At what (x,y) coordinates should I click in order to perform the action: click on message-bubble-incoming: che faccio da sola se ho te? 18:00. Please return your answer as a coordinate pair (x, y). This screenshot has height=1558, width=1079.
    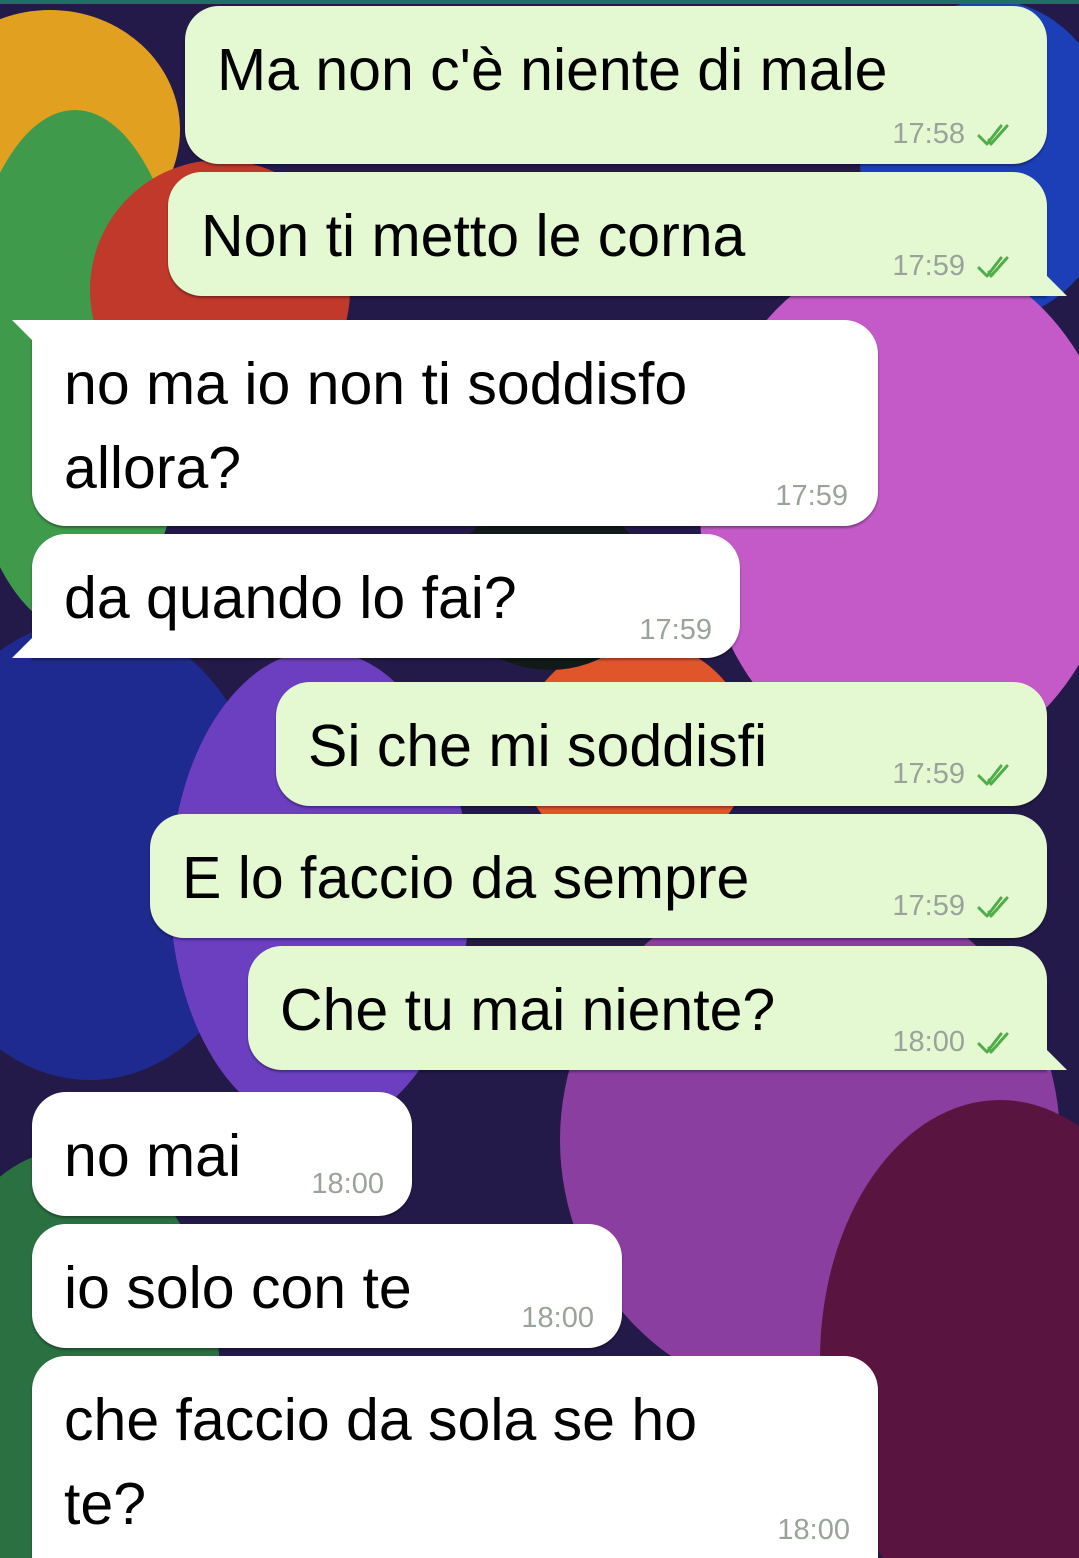
    Looking at the image, I should click on (455, 1457).